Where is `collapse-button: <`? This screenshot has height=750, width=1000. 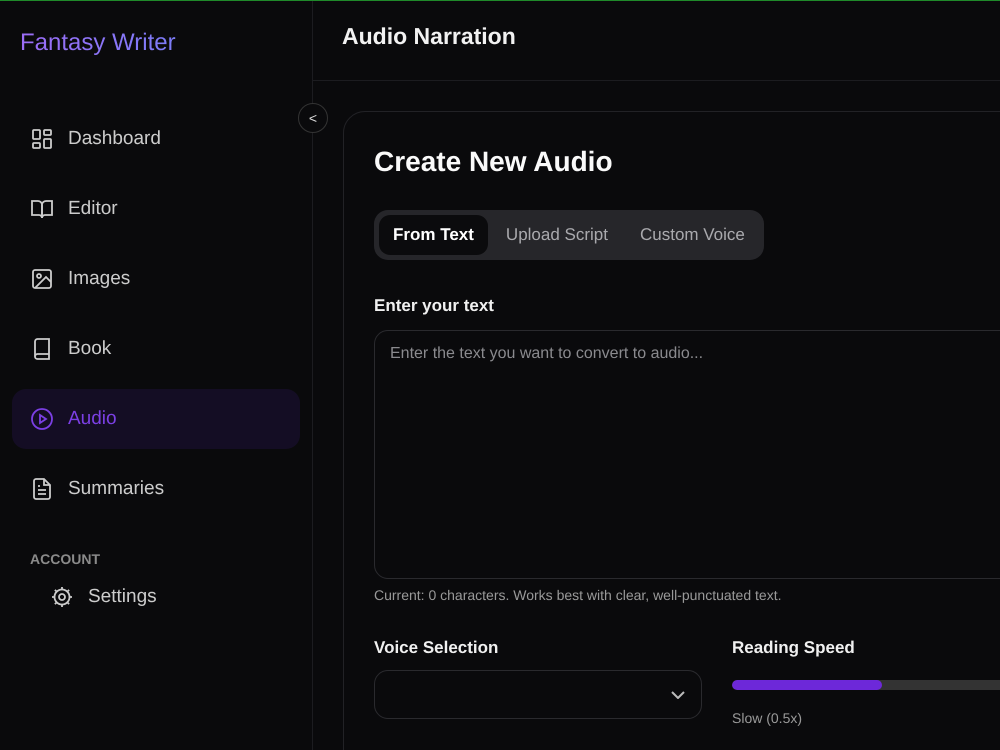 collapse-button: < is located at coordinates (313, 118).